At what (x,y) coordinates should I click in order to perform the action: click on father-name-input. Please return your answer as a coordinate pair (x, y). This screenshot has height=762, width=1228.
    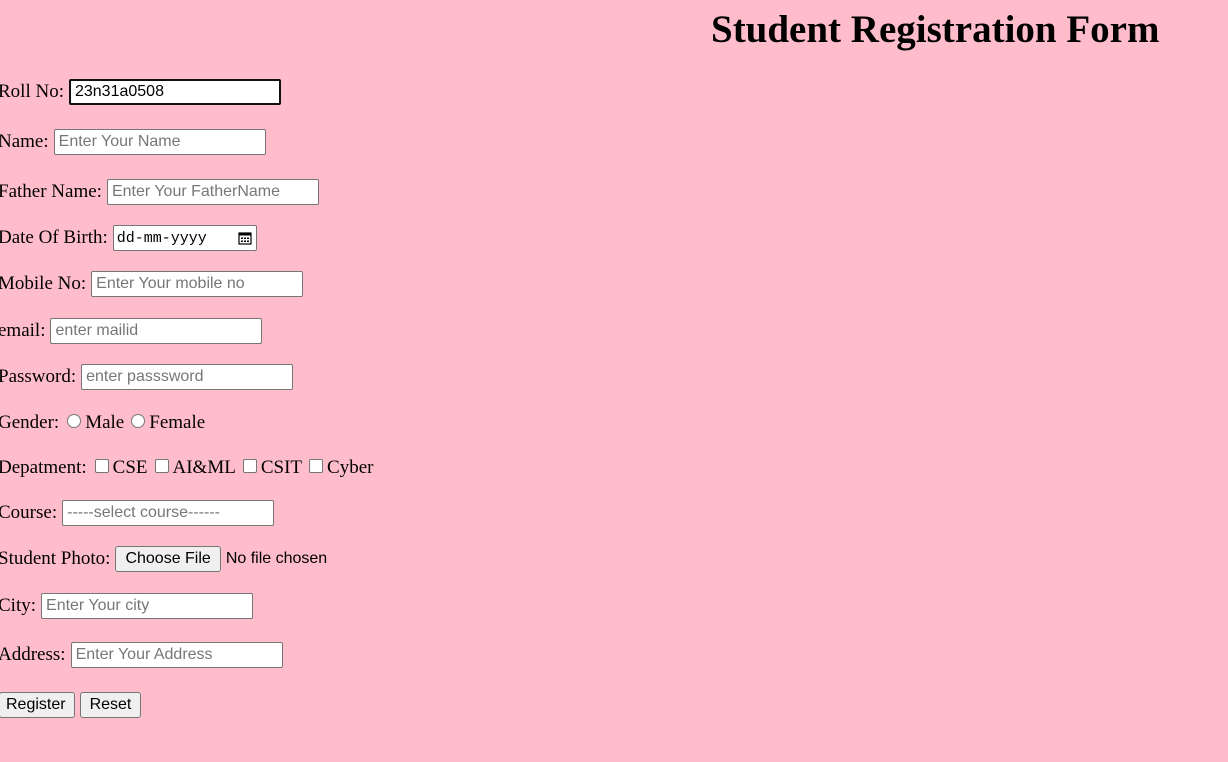
    Looking at the image, I should click on (212, 192).